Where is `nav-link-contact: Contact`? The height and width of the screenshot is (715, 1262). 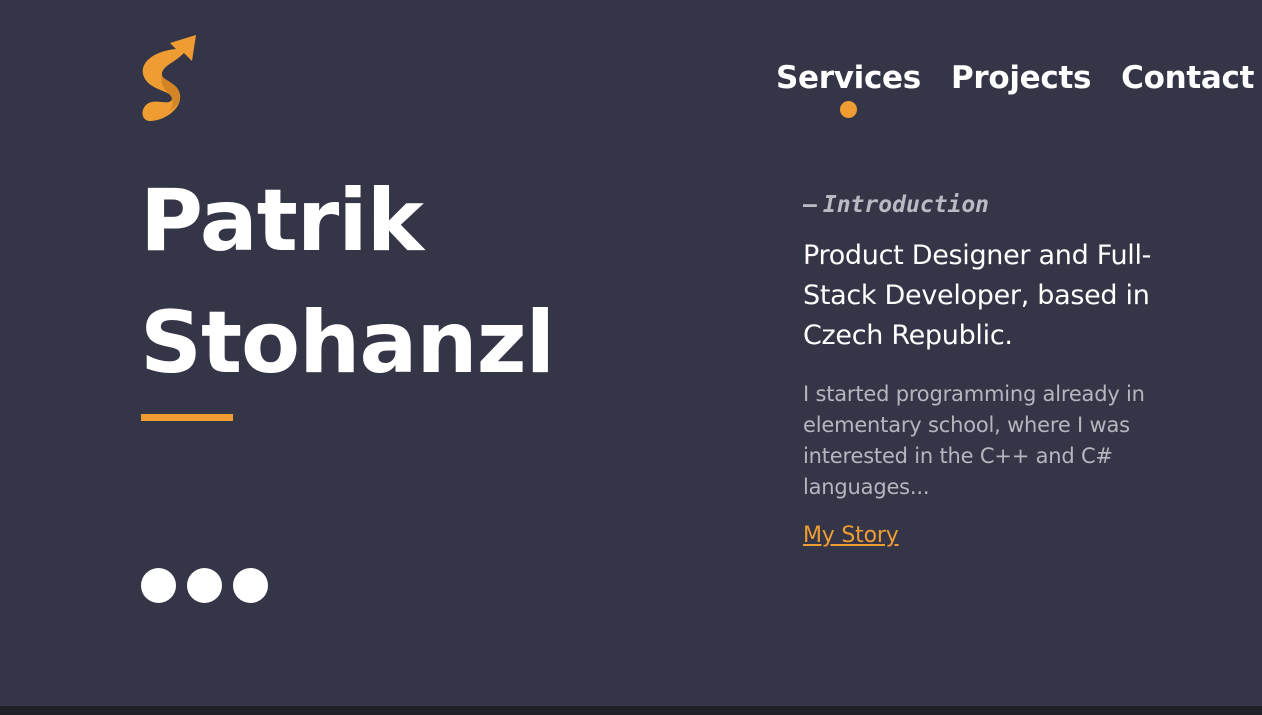 nav-link-contact: Contact is located at coordinates (1187, 78).